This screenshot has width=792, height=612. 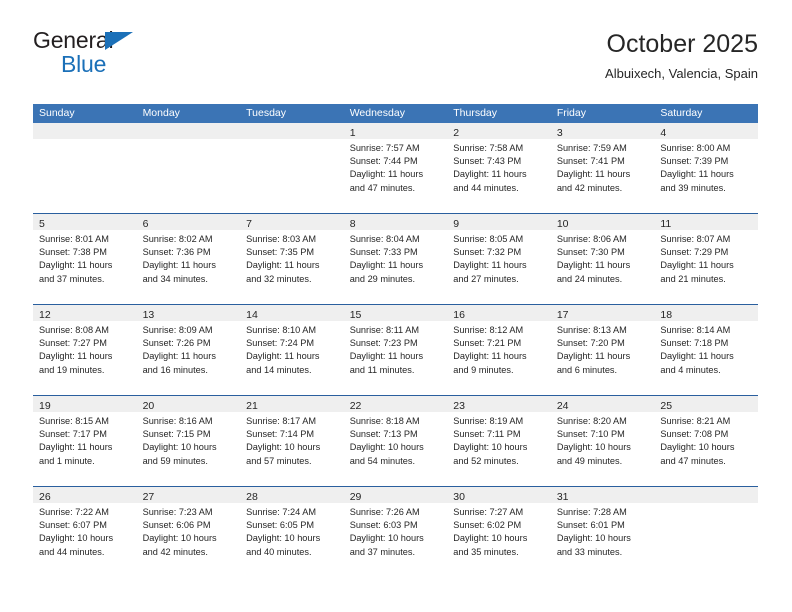 I want to click on sunset-text: Sunset: 6:06 PM, so click(x=176, y=525).